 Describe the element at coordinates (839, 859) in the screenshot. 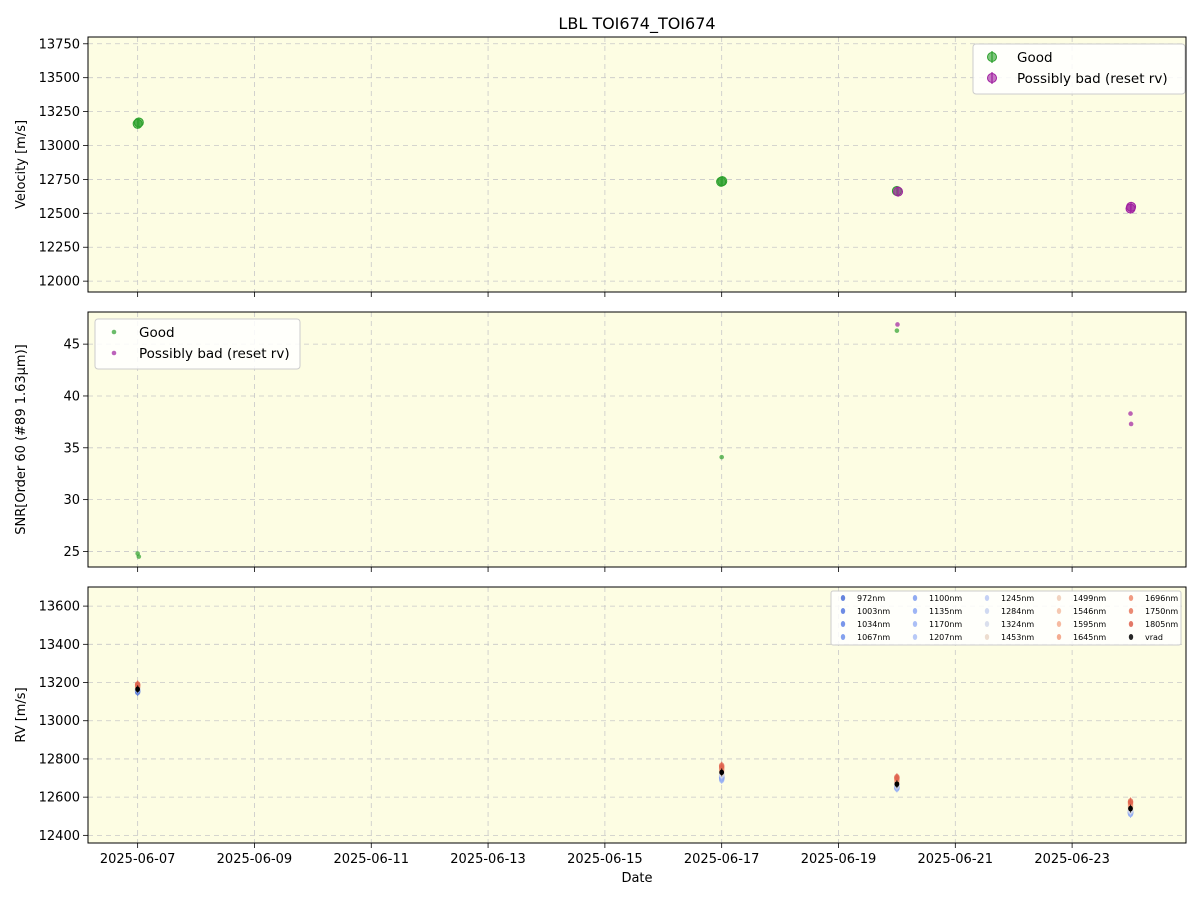

I see `x-tick-label: 2025-06-19` at that location.